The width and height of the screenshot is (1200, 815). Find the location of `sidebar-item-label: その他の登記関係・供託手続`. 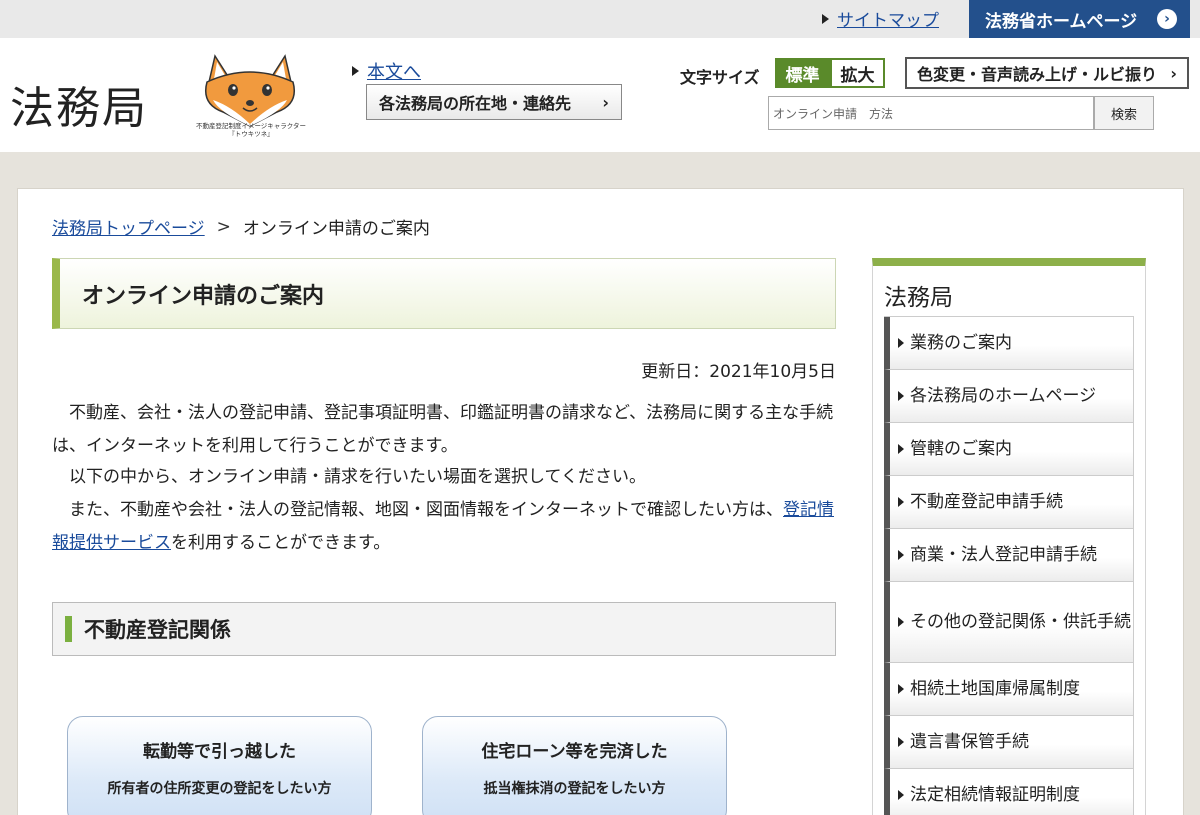

sidebar-item-label: その他の登記関係・供託手続 is located at coordinates (1020, 622).